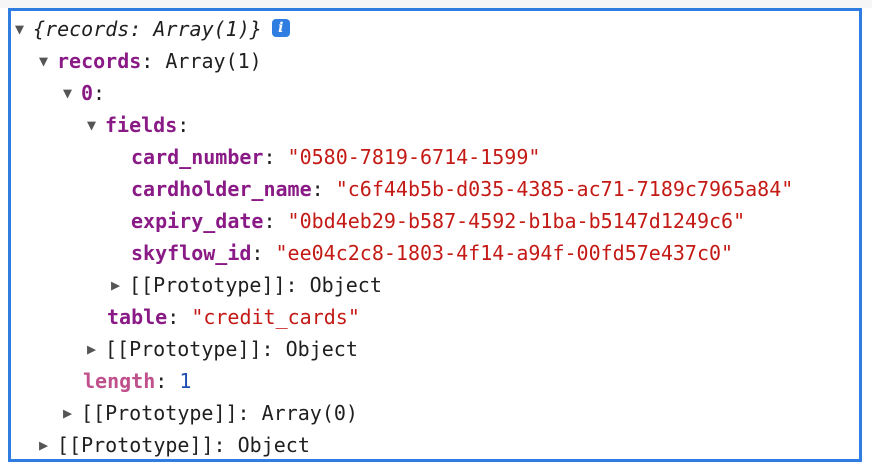 Image resolution: width=872 pixels, height=472 pixels. I want to click on fields-row: ▼ fields:, so click(138, 125).